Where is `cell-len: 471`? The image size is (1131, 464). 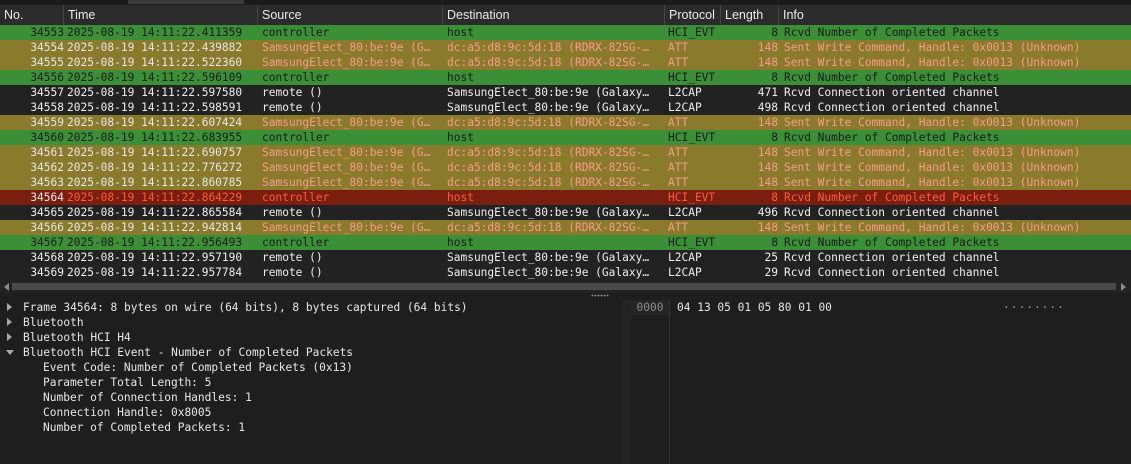
cell-len: 471 is located at coordinates (767, 92).